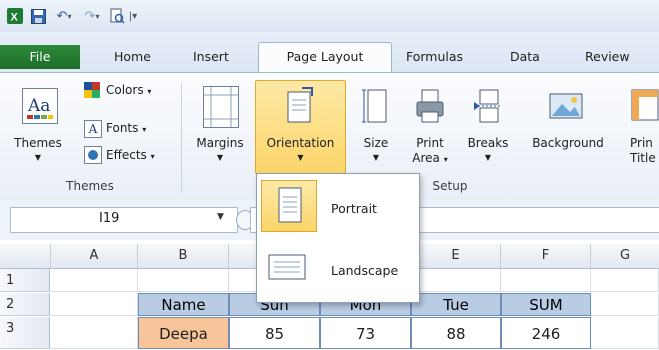 This screenshot has height=350, width=659. Describe the element at coordinates (525, 57) in the screenshot. I see `tab-data: Data` at that location.